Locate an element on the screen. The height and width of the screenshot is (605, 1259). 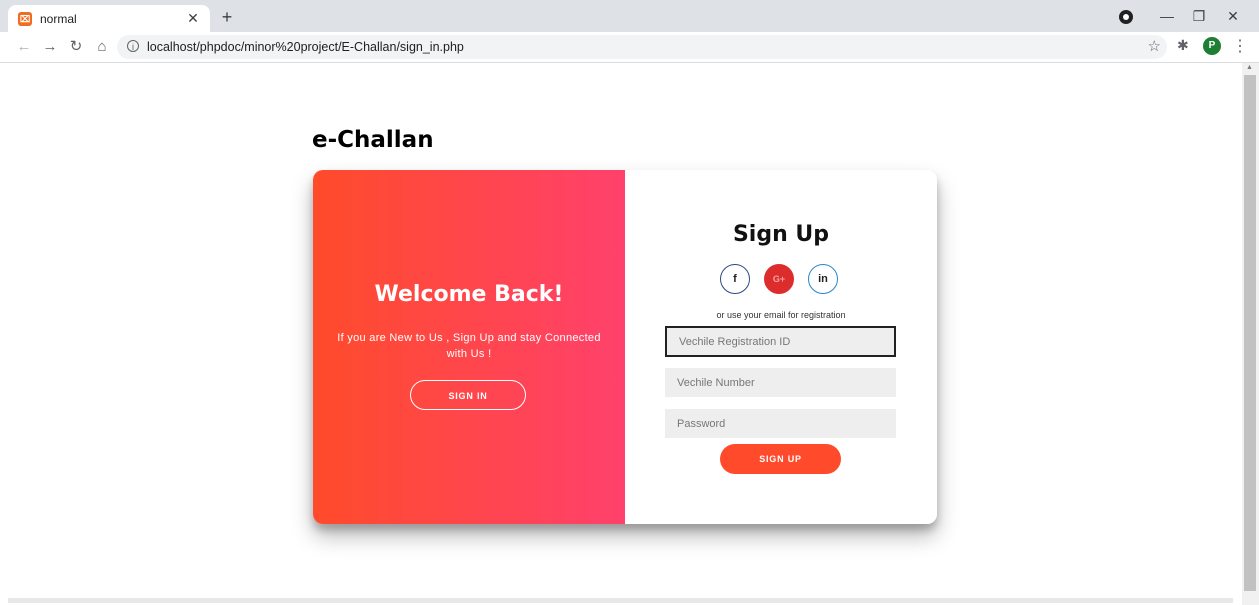
maximize-button: ❐ is located at coordinates (1199, 16).